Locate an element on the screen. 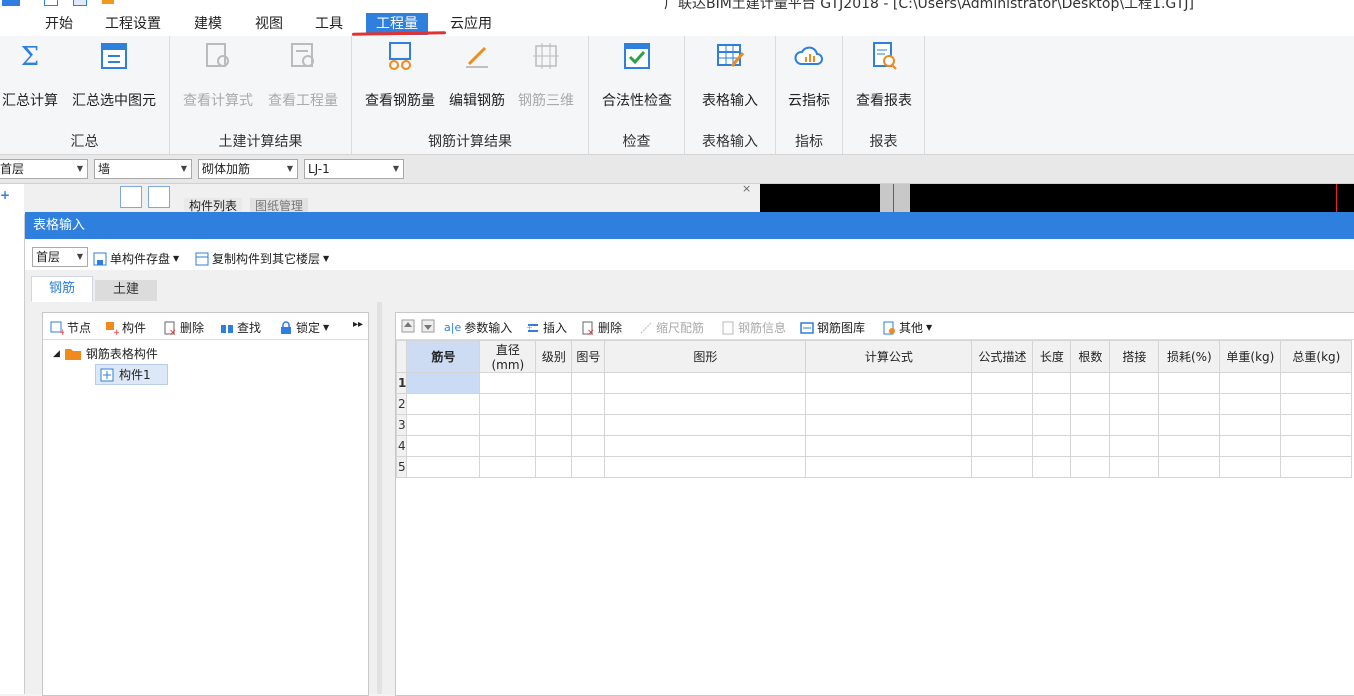  column-header: 长度 is located at coordinates (1052, 356).